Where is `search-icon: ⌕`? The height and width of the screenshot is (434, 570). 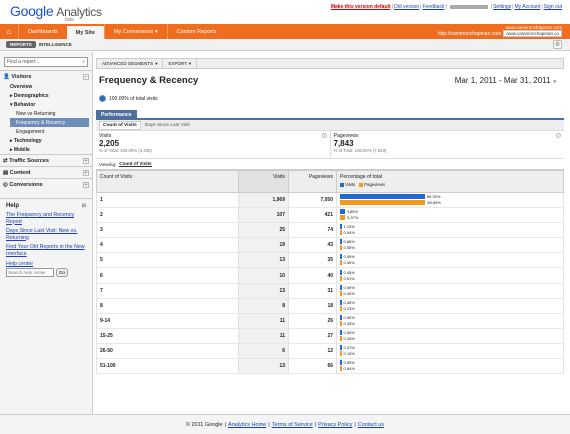 search-icon: ⌕ is located at coordinates (84, 62).